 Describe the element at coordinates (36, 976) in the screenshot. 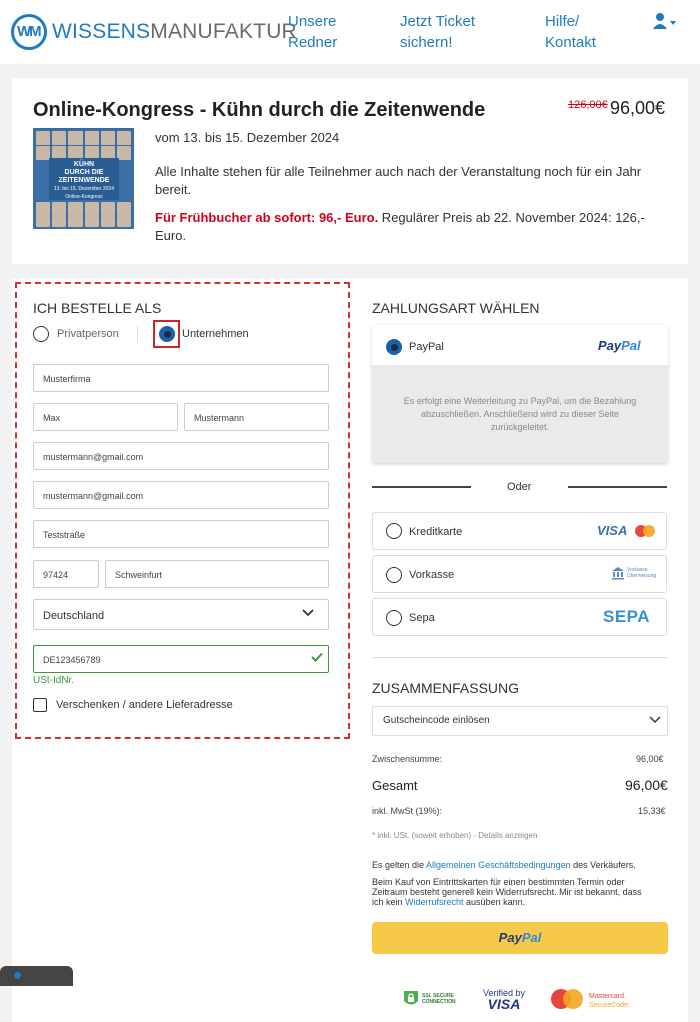

I see `chat-widget-tab` at that location.